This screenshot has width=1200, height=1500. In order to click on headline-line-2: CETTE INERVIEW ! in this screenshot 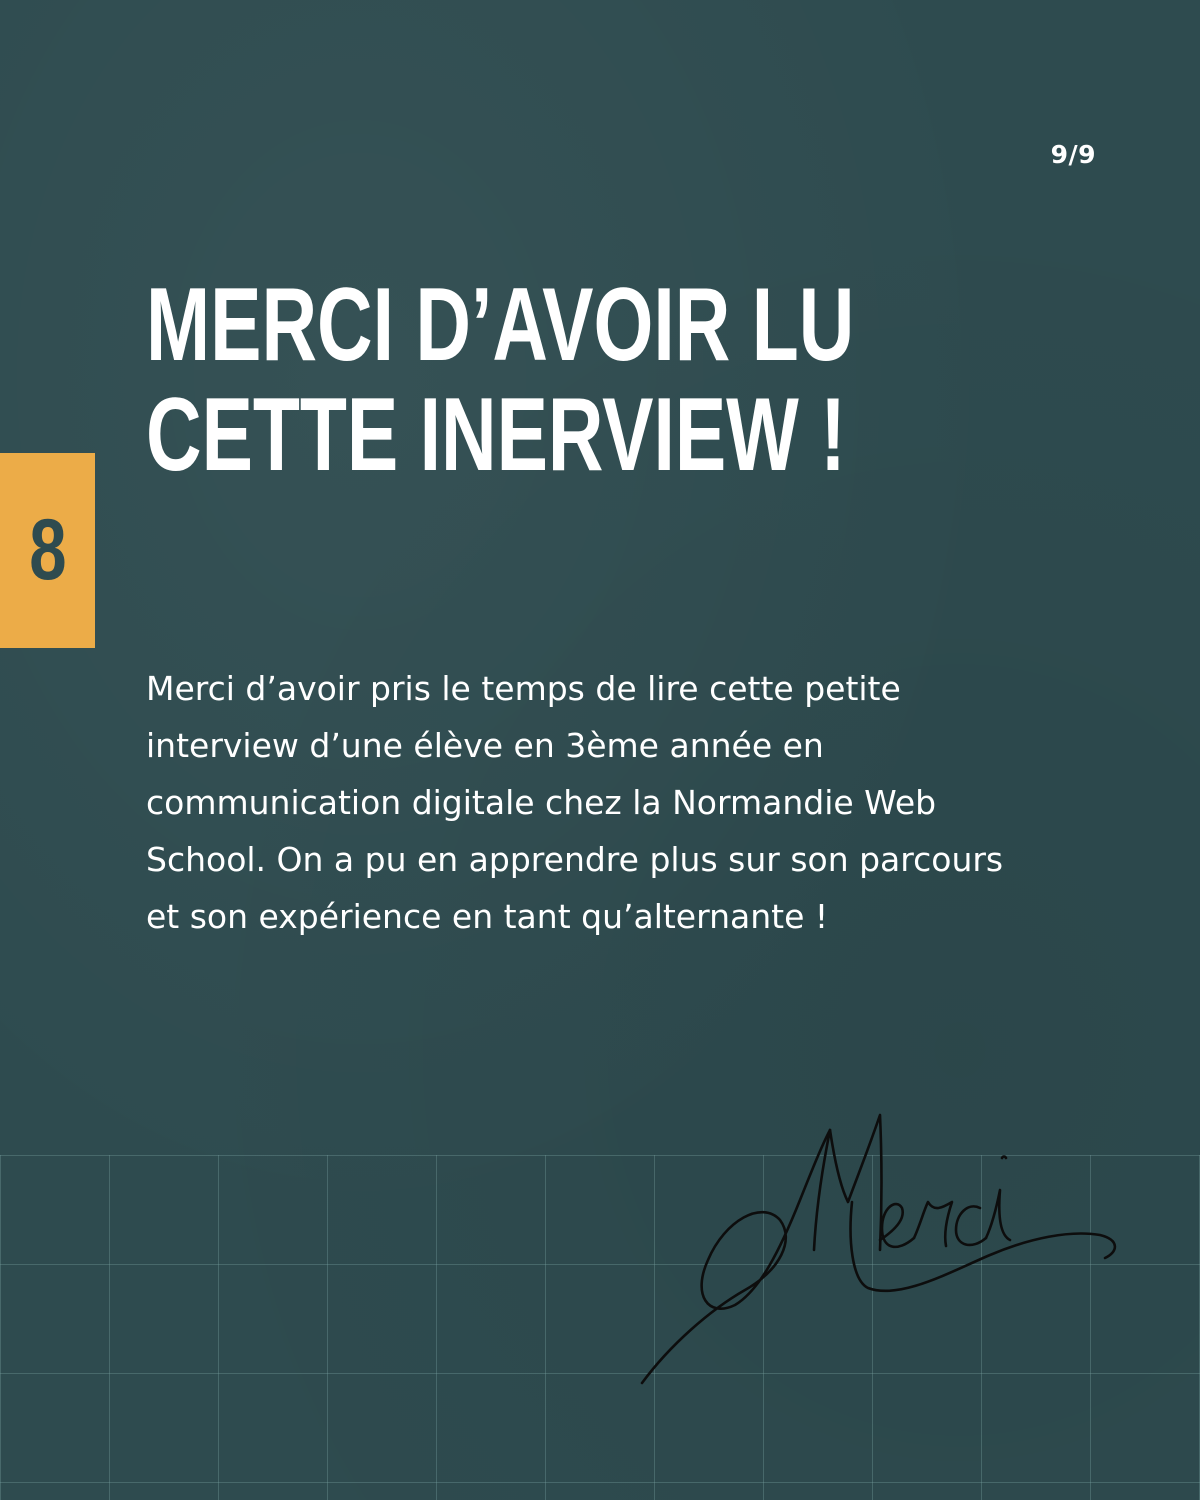, I will do `click(496, 435)`.